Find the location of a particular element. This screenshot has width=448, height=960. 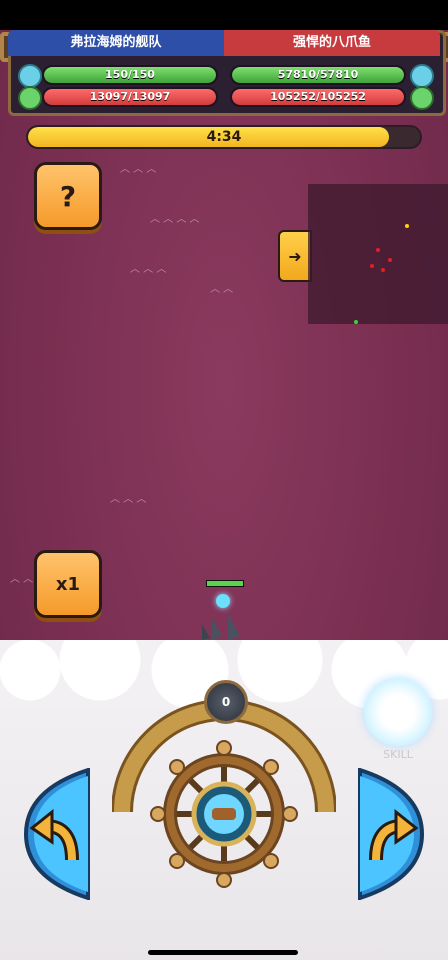

minimap-marker-yellow is located at coordinates (407, 226).